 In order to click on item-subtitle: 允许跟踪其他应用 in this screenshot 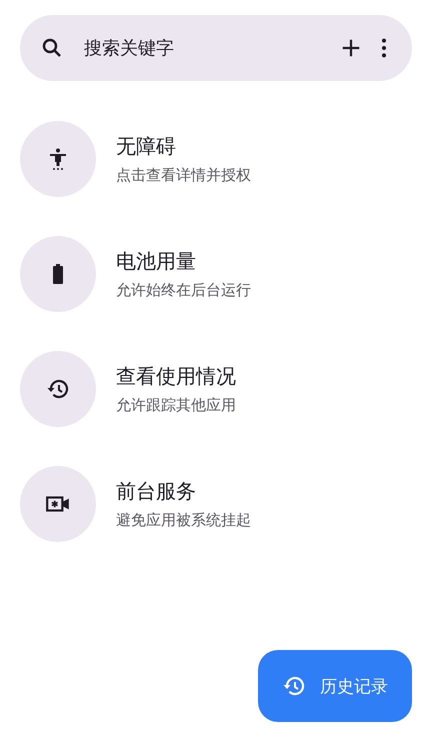, I will do `click(176, 405)`.